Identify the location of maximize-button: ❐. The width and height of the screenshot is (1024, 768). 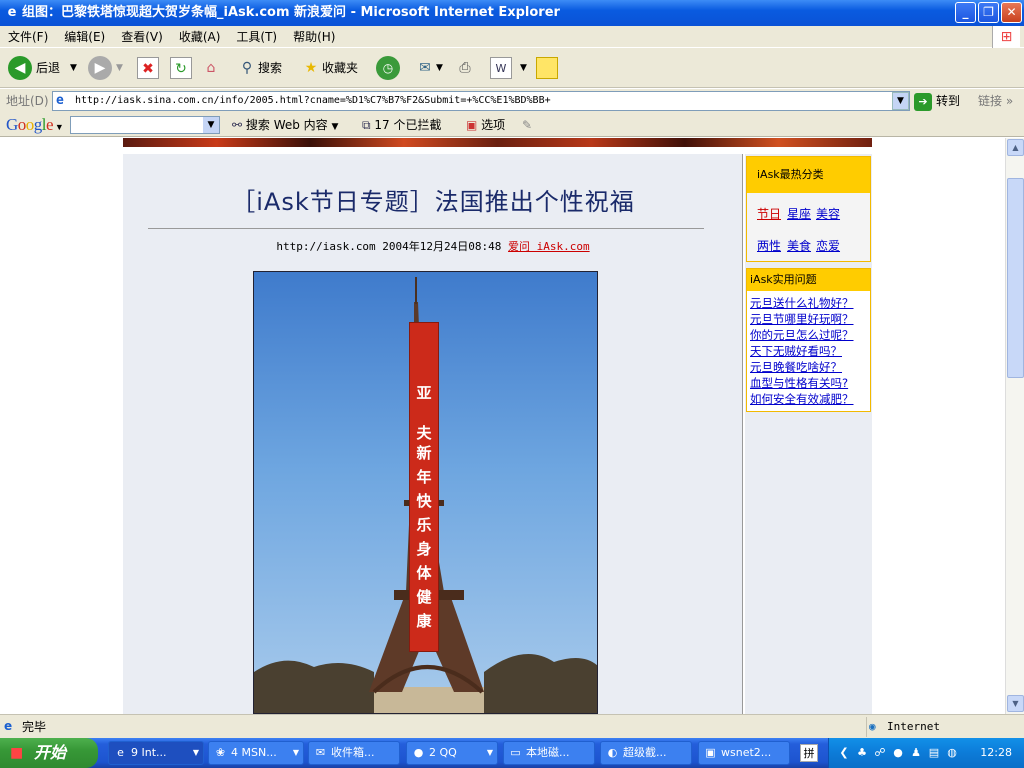
(988, 12).